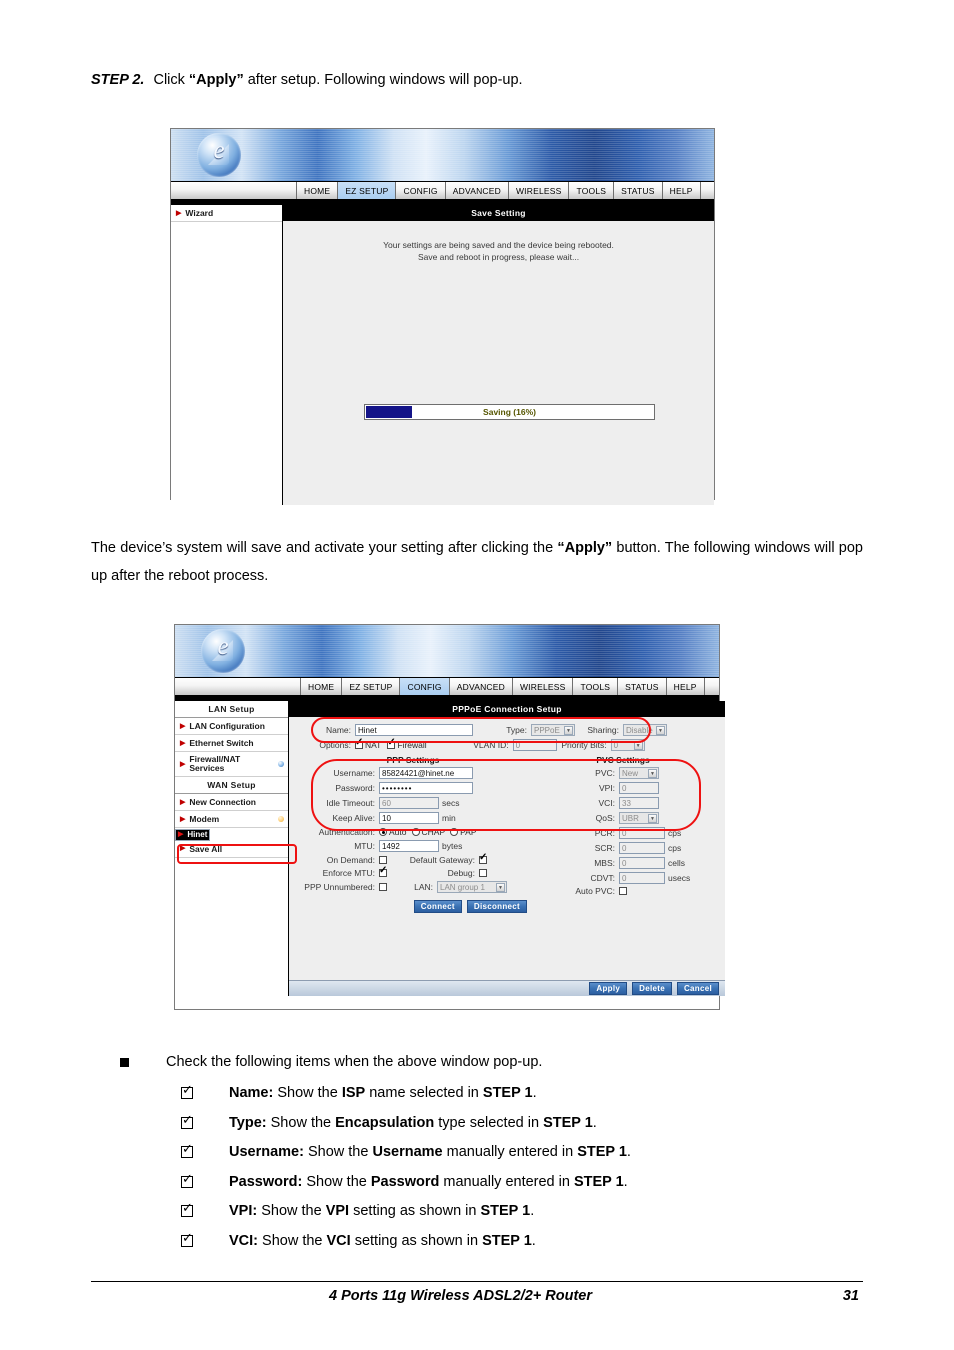 The image size is (954, 1350). I want to click on auth-label-pap: PAP, so click(468, 832).